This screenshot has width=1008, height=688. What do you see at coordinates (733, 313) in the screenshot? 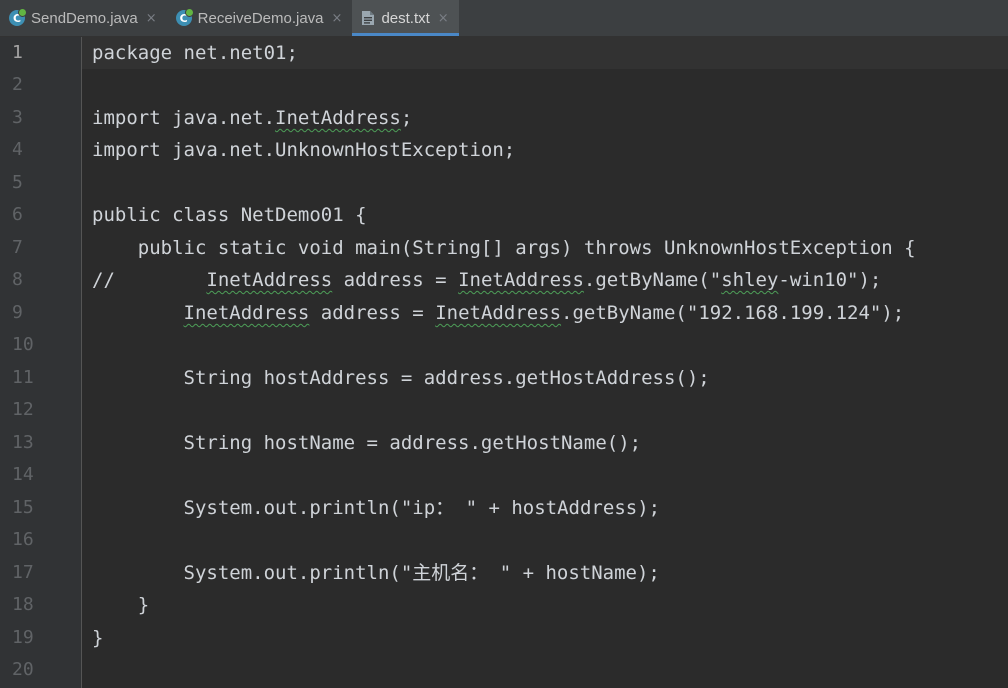
I see `code-text: .getByName("192.168.199.124");` at bounding box center [733, 313].